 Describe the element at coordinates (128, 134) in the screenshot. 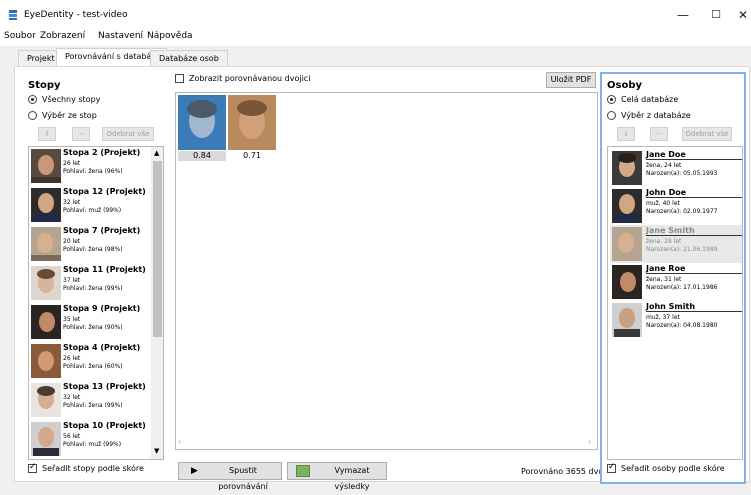

I see `tracks-remove-all-button: Odebrat vše` at that location.